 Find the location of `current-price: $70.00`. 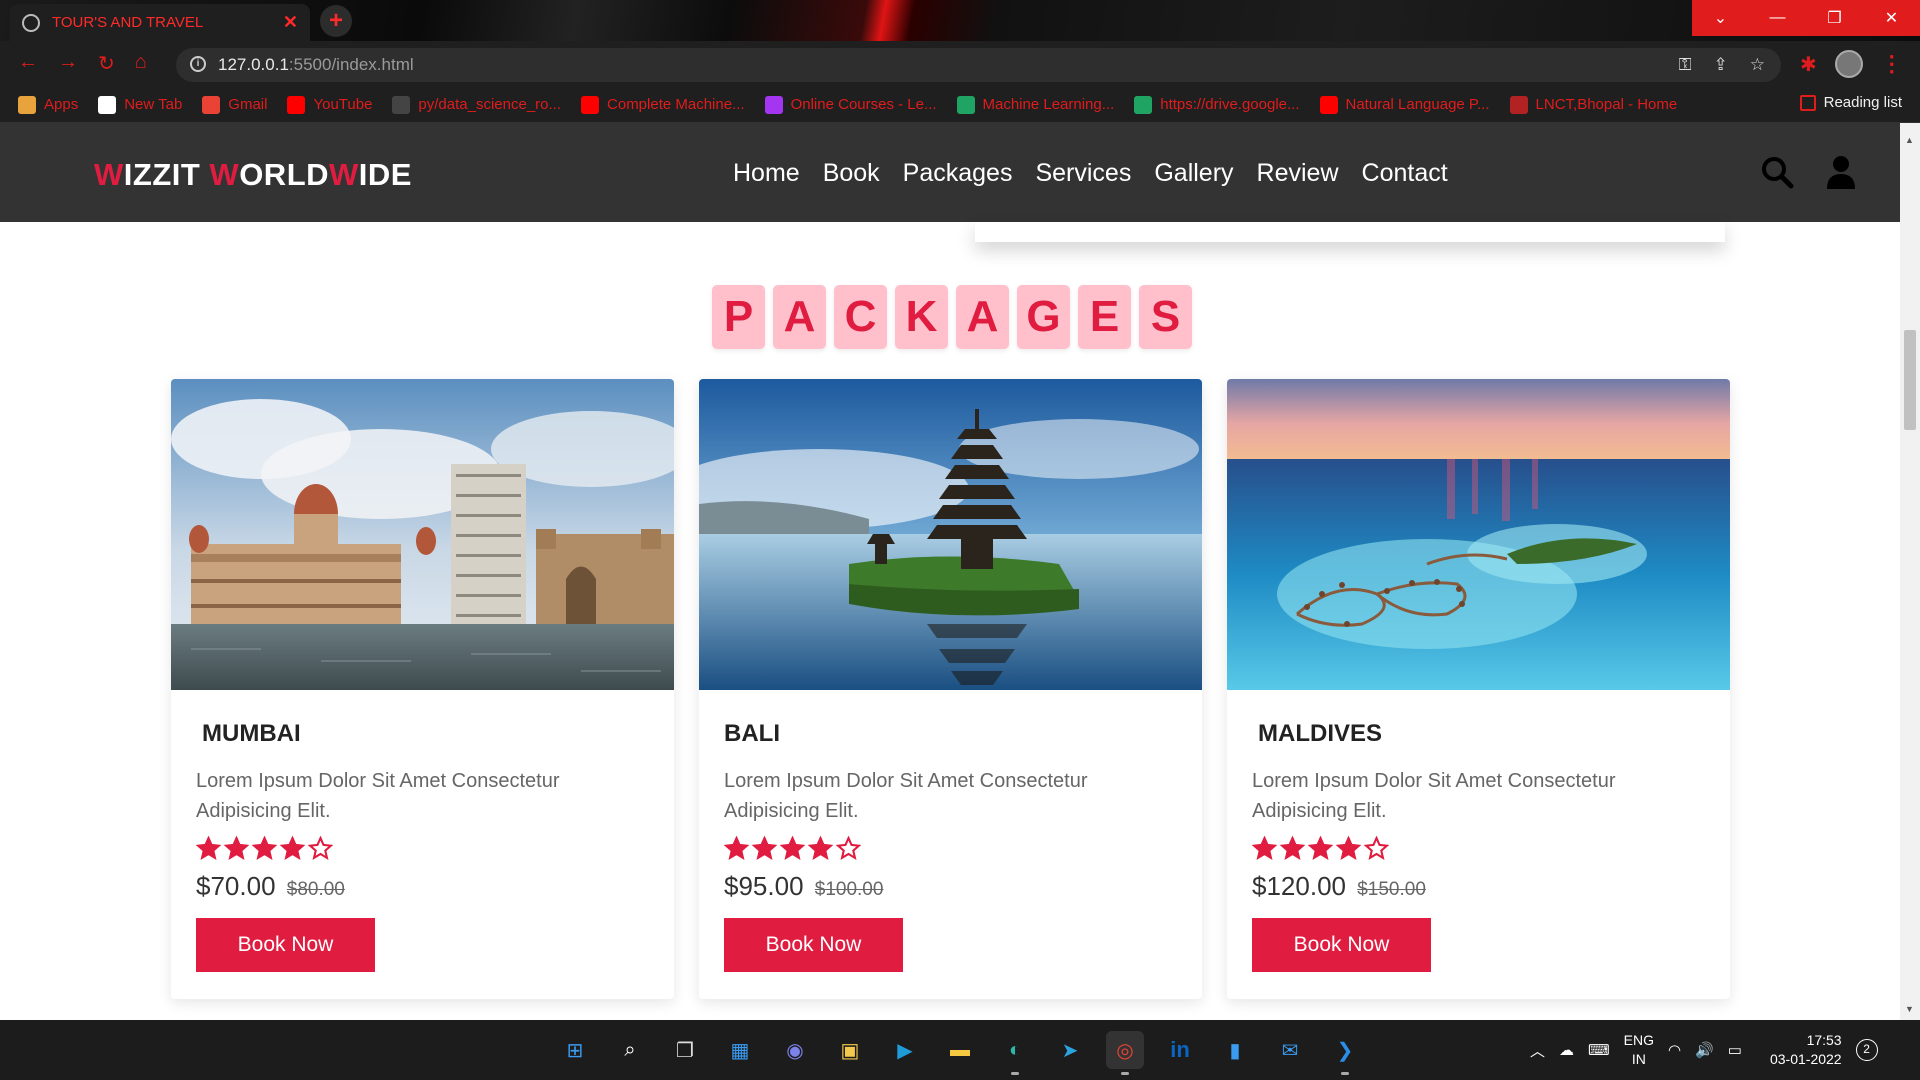

current-price: $70.00 is located at coordinates (236, 886).